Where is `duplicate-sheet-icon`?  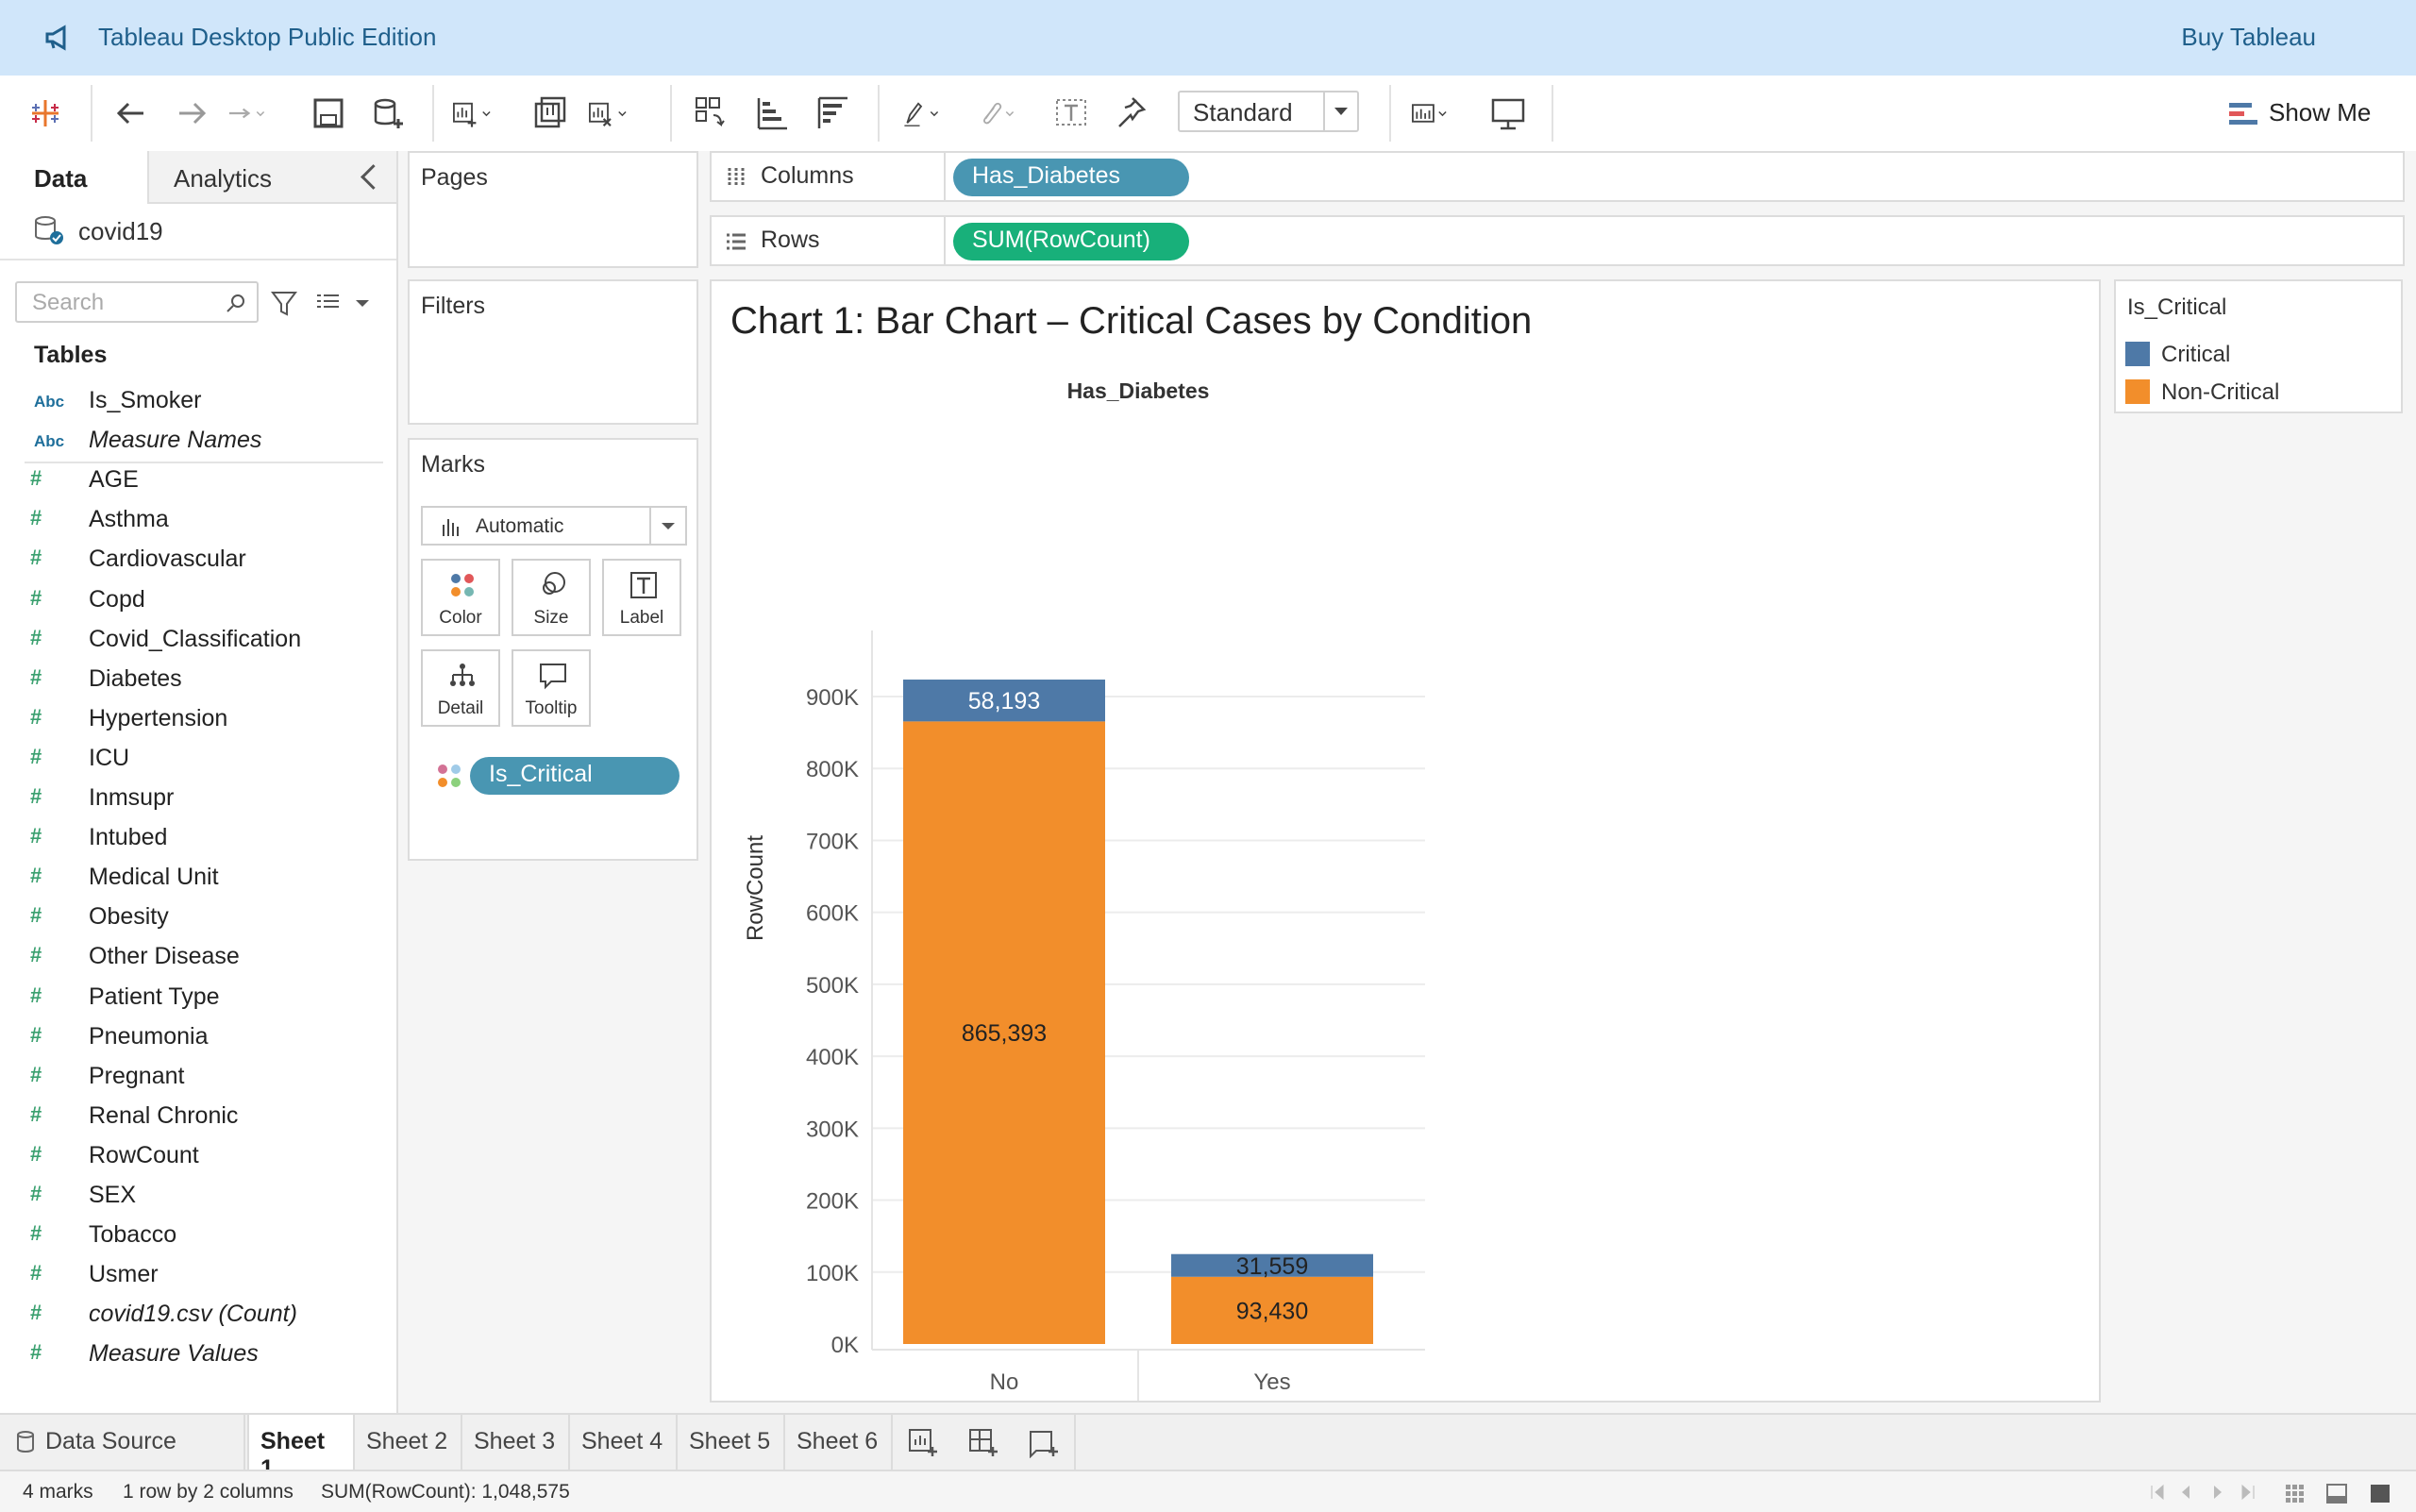
duplicate-sheet-icon is located at coordinates (551, 113).